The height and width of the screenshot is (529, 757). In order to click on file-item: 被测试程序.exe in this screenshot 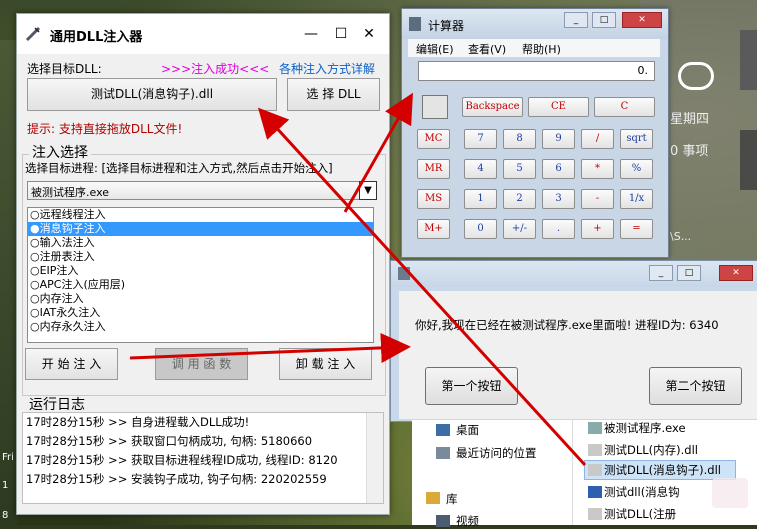, I will do `click(645, 428)`.